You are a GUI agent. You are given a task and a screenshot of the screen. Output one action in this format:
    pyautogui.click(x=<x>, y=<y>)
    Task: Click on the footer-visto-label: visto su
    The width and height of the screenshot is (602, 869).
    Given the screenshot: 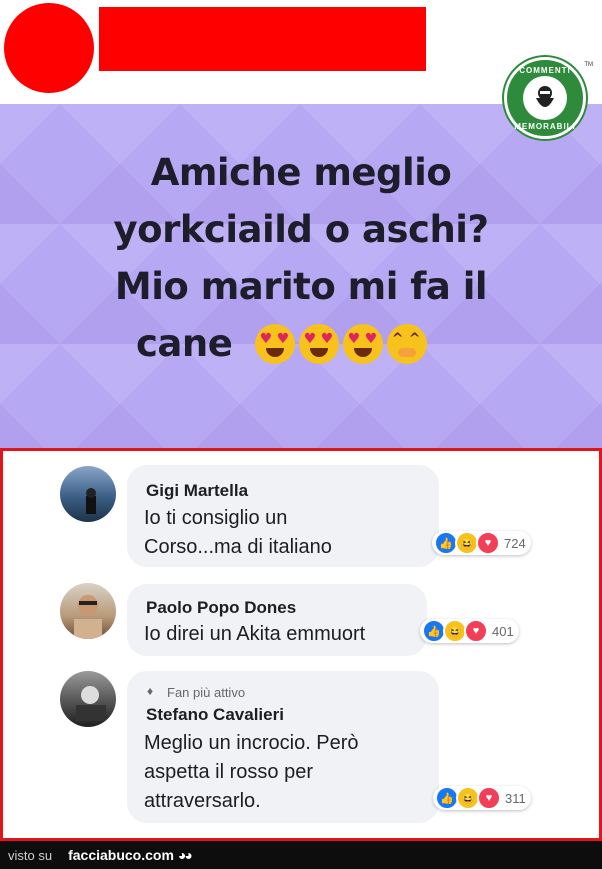 What is the action you would take?
    pyautogui.click(x=30, y=855)
    